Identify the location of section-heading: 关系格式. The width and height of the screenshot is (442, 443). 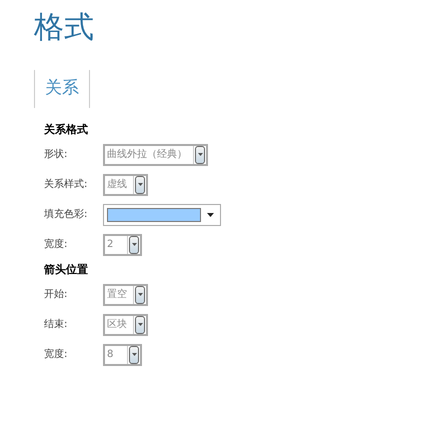
(66, 130).